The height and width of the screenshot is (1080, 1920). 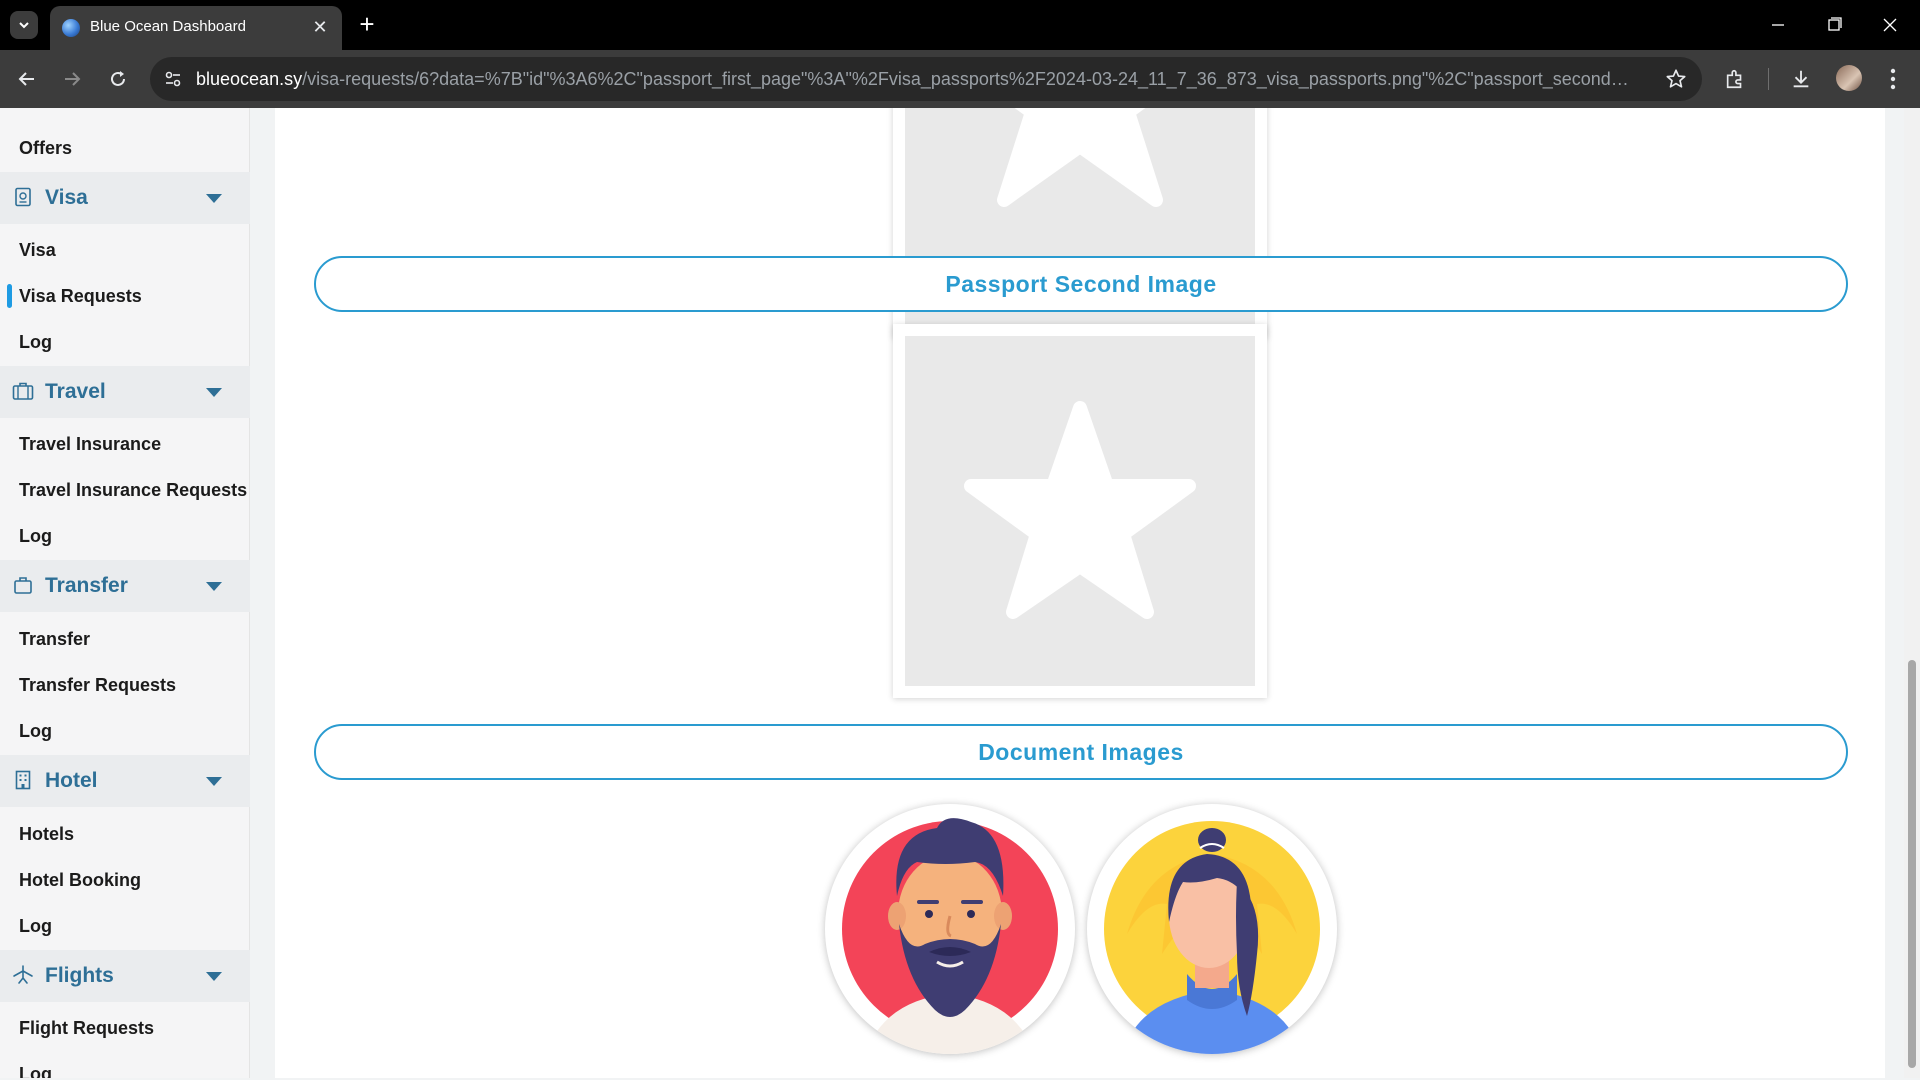 I want to click on sidebar-item-transfer-log: Log, so click(x=125, y=731).